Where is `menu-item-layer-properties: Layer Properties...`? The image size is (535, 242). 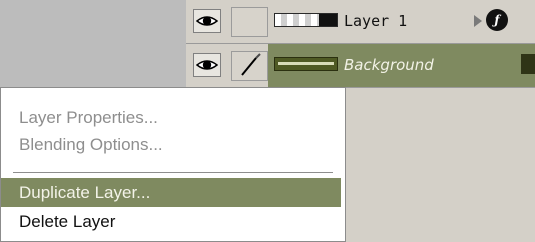
menu-item-layer-properties: Layer Properties... is located at coordinates (171, 117).